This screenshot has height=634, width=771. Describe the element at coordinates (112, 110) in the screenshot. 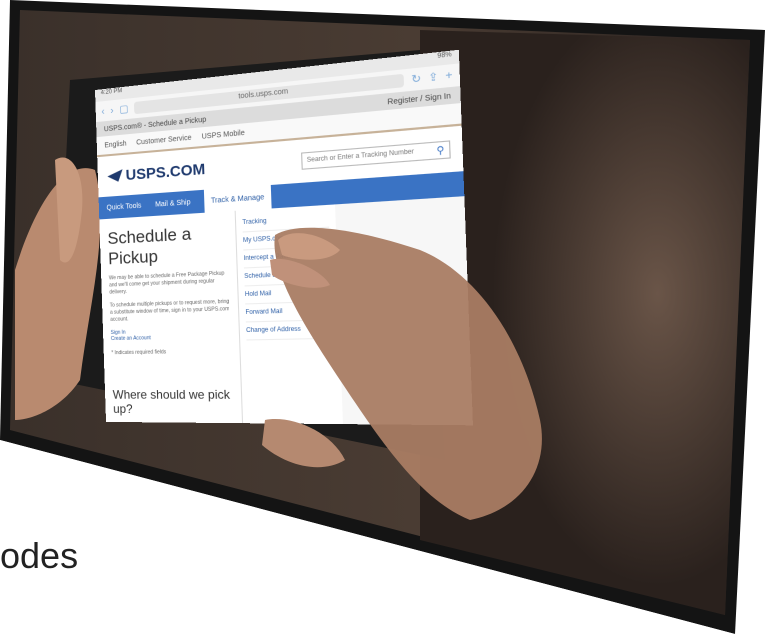

I see `forward-icon: ›` at that location.